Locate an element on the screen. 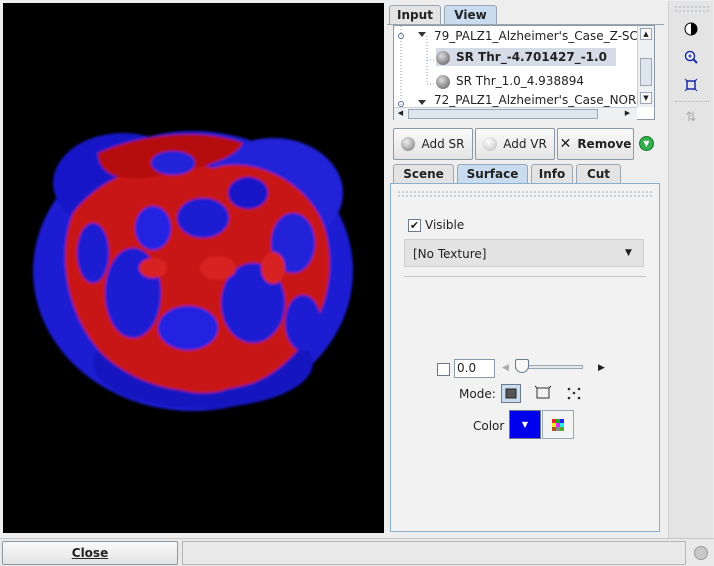 The height and width of the screenshot is (566, 714). add-sr-icon is located at coordinates (408, 144).